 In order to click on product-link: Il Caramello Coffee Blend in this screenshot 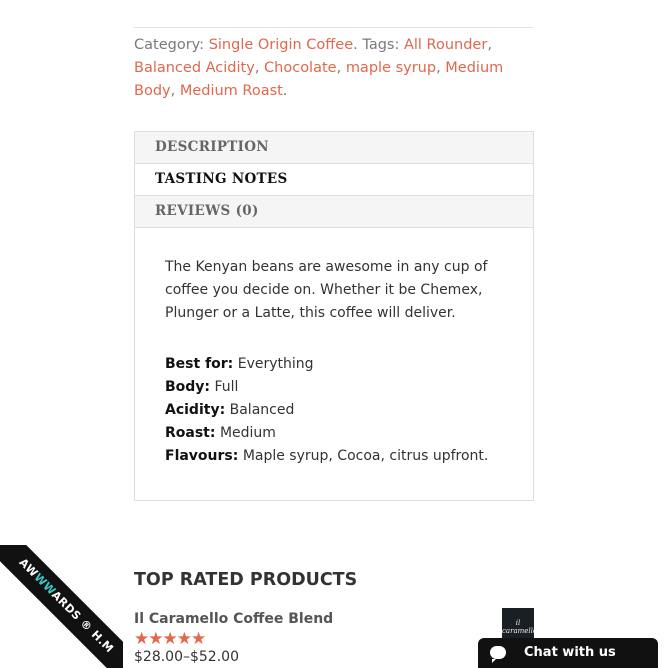, I will do `click(233, 619)`.